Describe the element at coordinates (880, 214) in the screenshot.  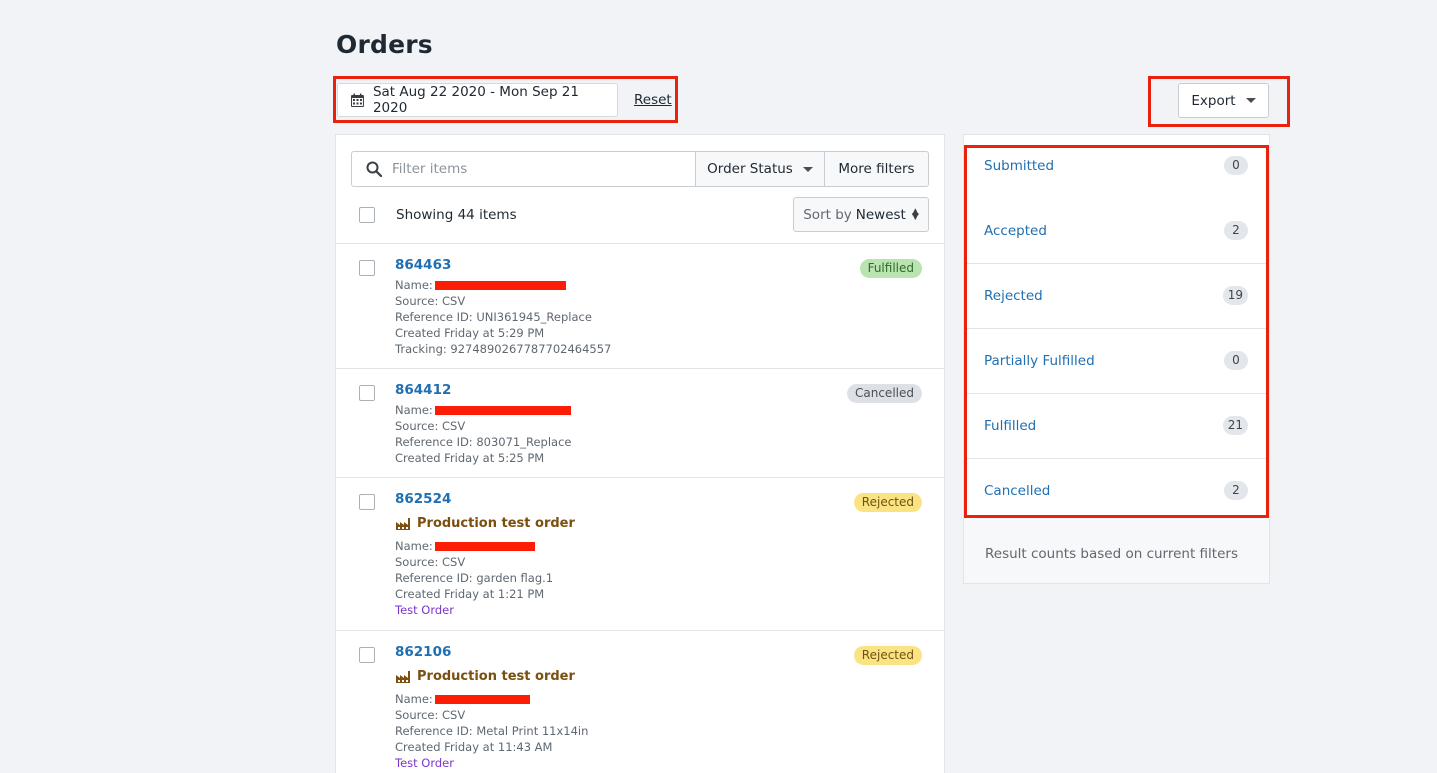
I see `sort-value: Newest` at that location.